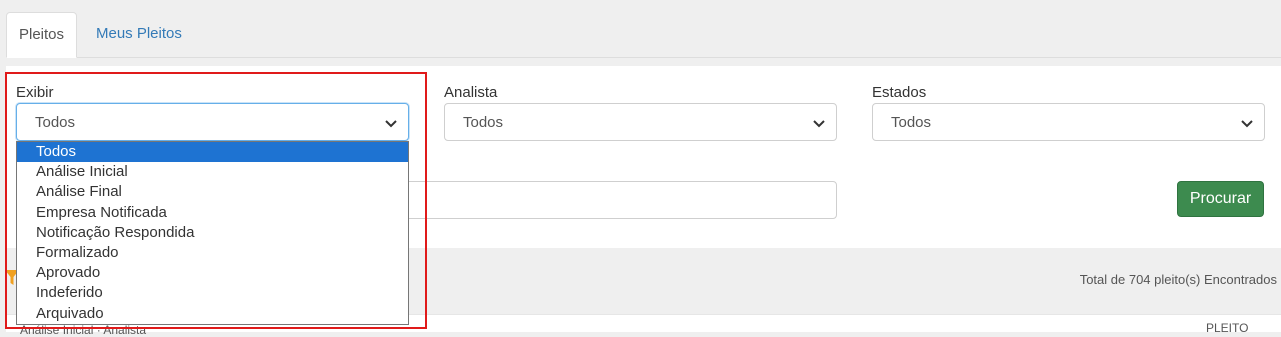 The width and height of the screenshot is (1281, 337). What do you see at coordinates (35, 92) in the screenshot?
I see `exibir-label: Exibir` at bounding box center [35, 92].